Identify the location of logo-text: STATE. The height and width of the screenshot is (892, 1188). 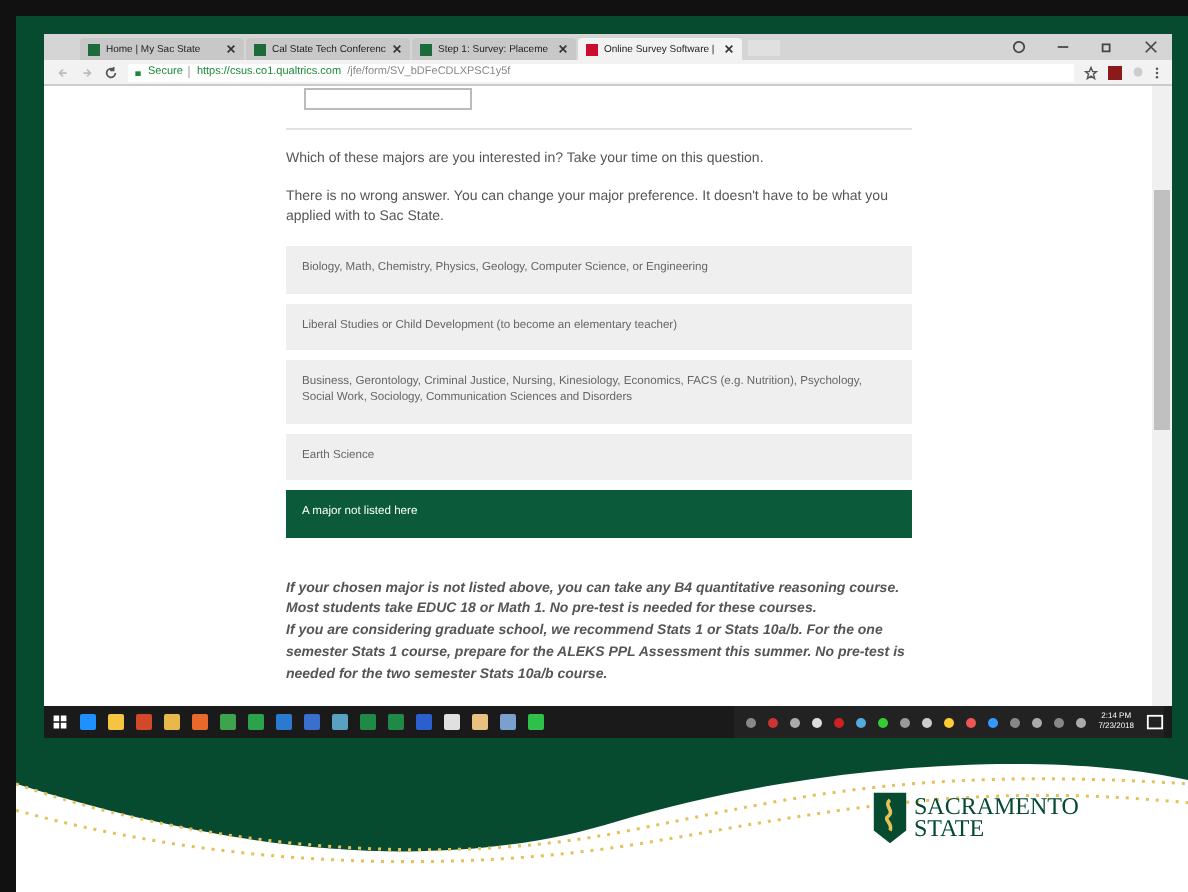
(949, 829).